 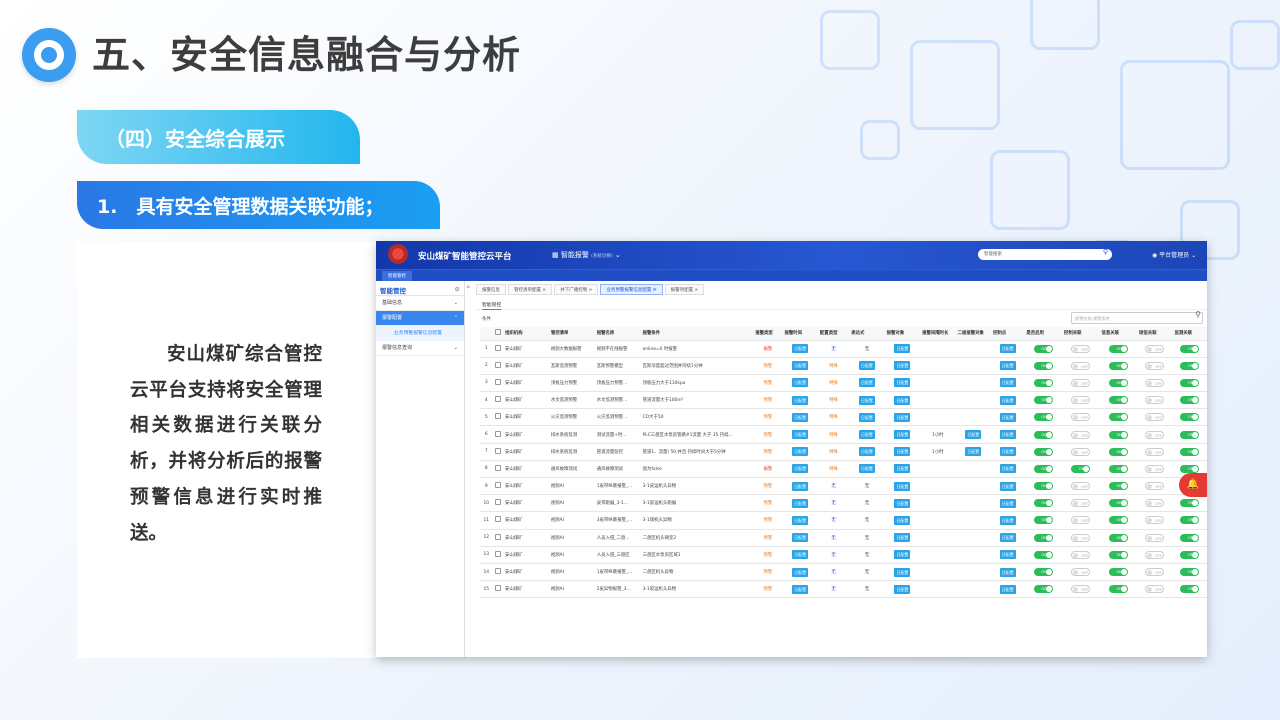 I want to click on tab-business-alarm-config: 业务预警报警信息配置 ⟳, so click(x=631, y=289).